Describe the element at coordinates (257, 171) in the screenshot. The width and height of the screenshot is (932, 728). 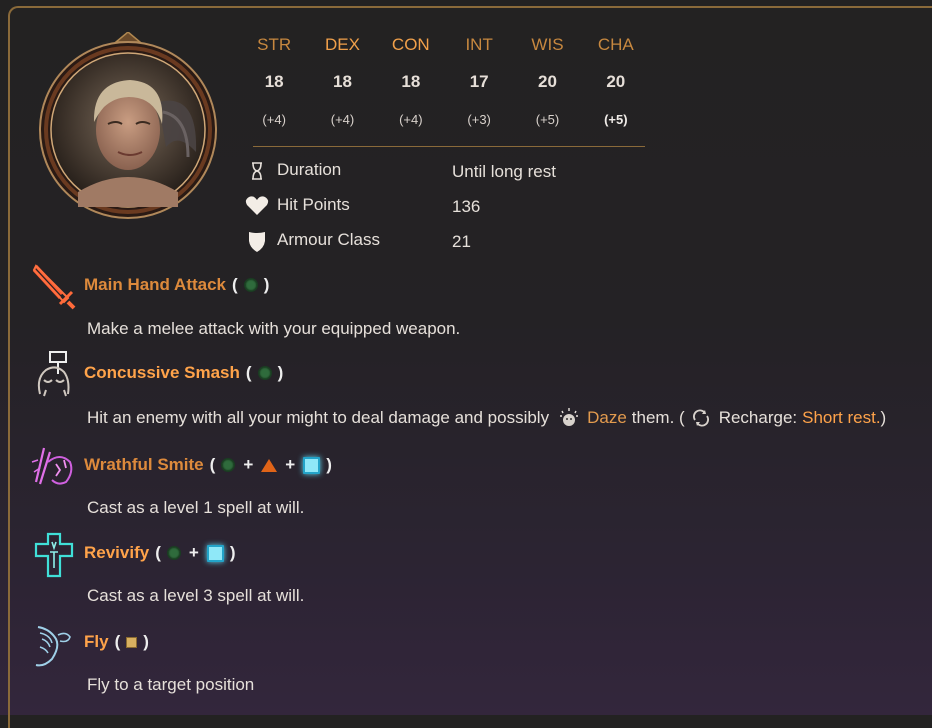
I see `hourglass-icon` at that location.